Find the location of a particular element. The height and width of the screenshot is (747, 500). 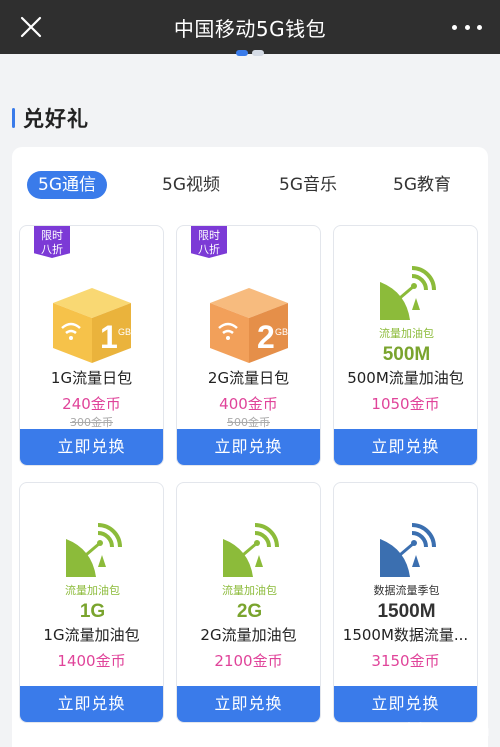

product-card: 流量加油包 1G 1G流量加油包 1400金币 立即兑换 is located at coordinates (91, 602).